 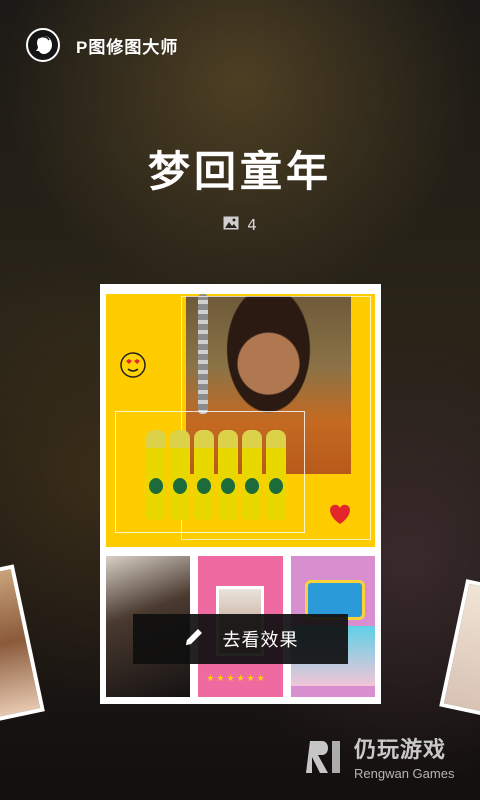 I want to click on watermark-subtitle: Rengwan Games, so click(x=404, y=773).